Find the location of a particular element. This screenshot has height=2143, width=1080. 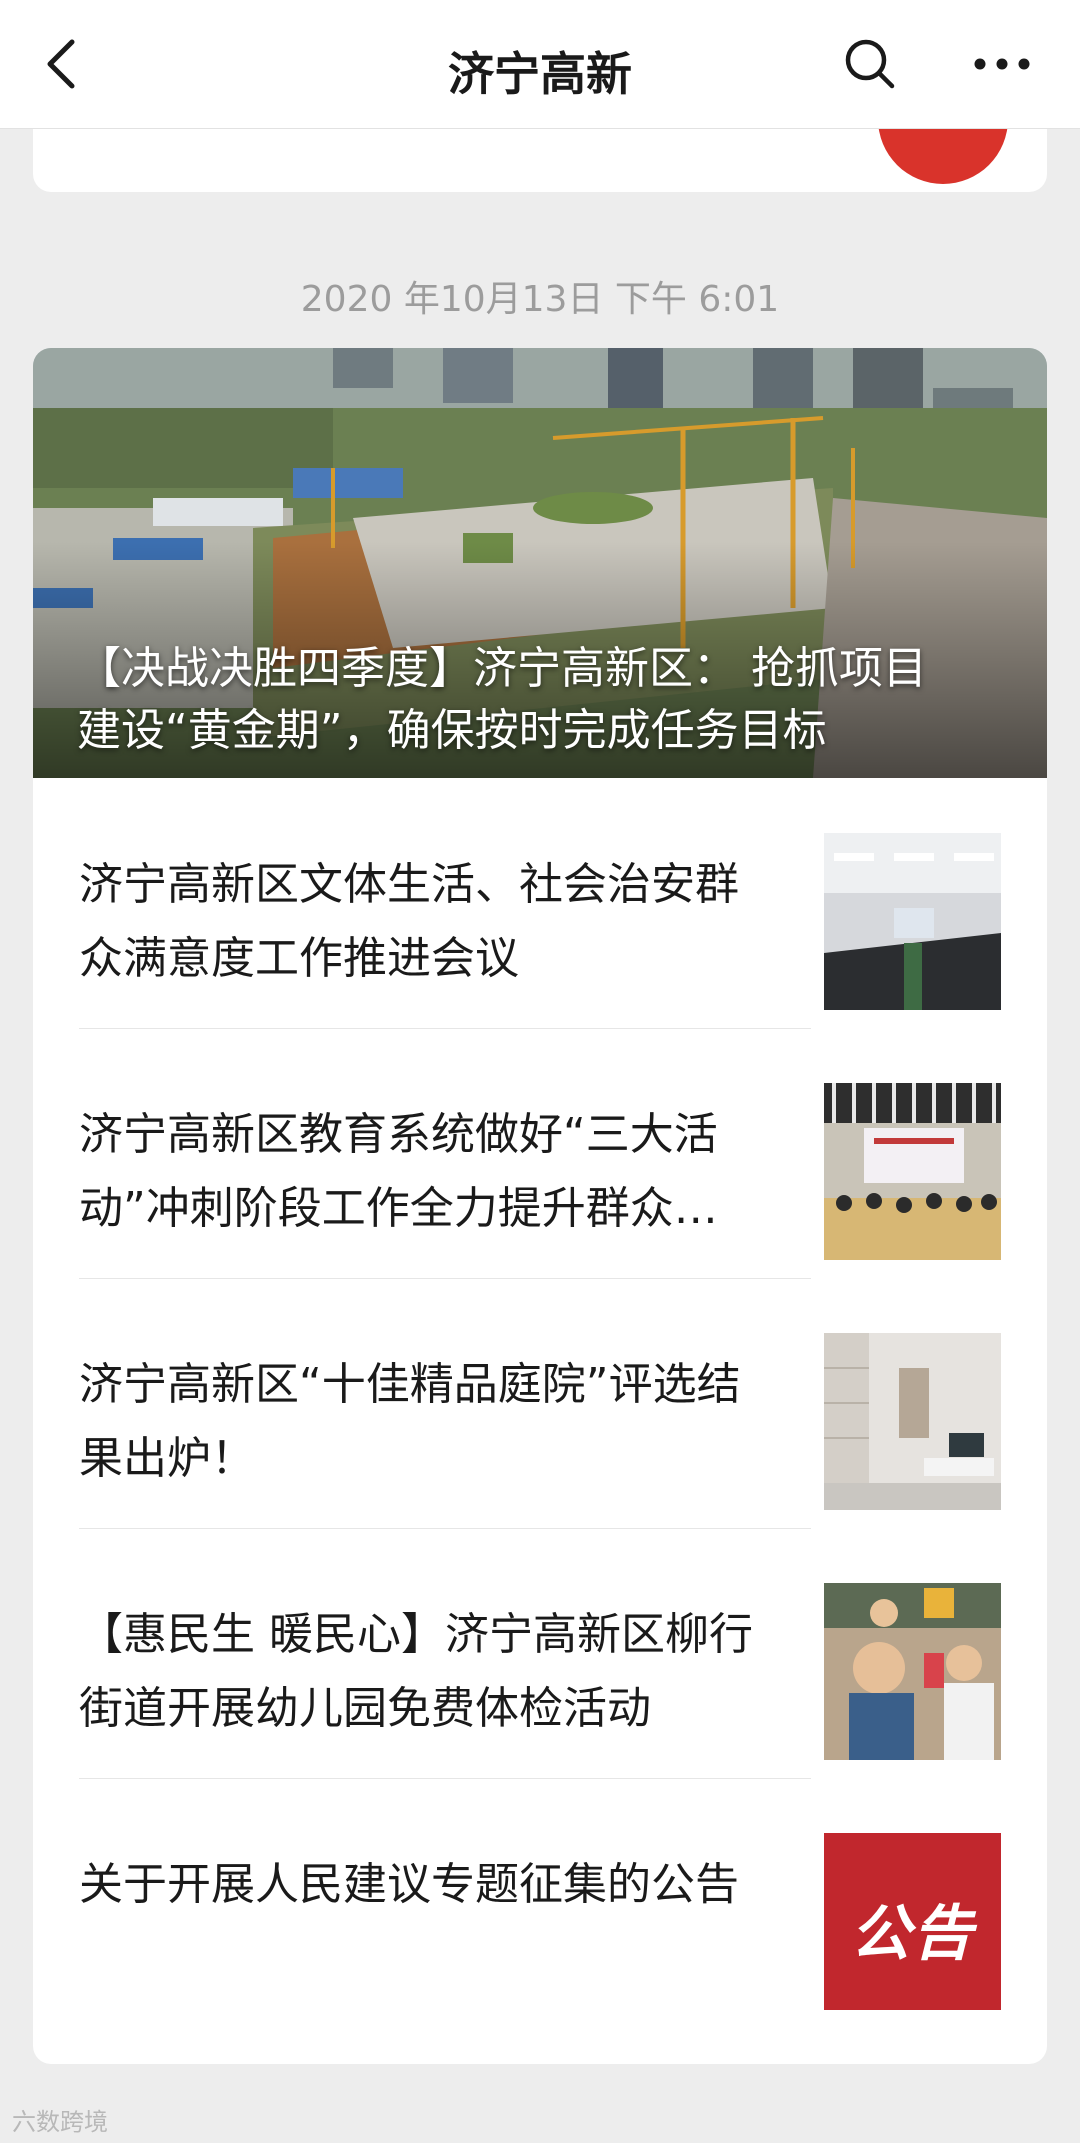

list-item: 济宁高新区文体生活、社会治安群众满意度工作推进会议 is located at coordinates (540, 903).